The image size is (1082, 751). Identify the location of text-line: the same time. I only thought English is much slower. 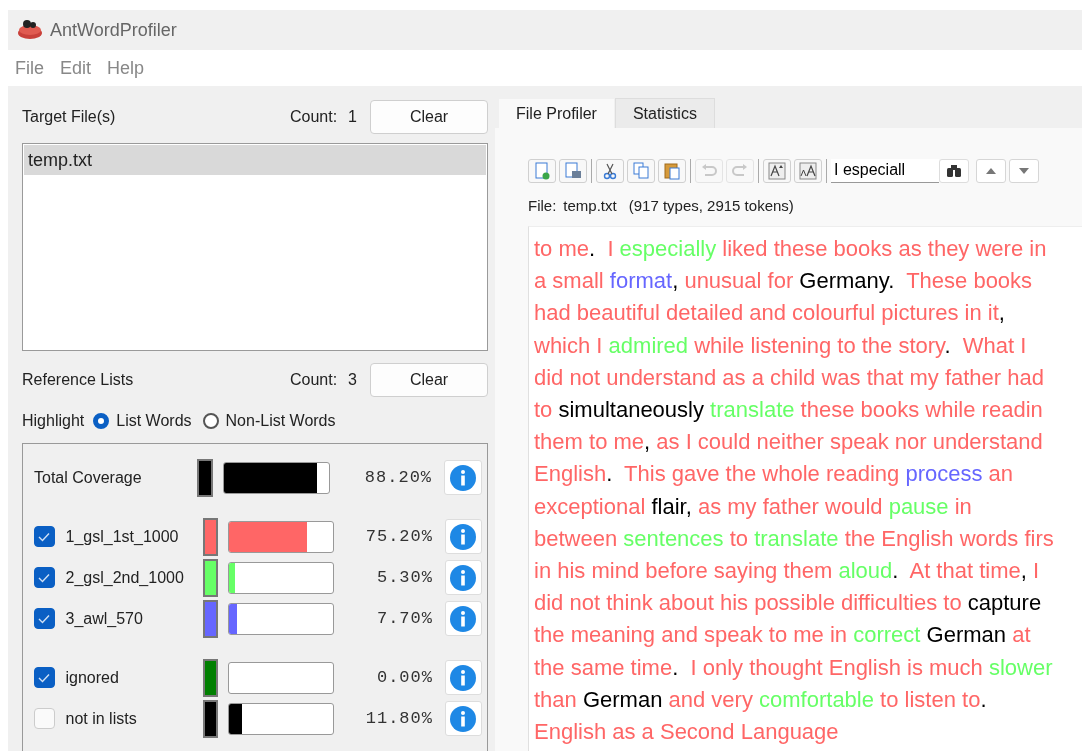
(794, 667).